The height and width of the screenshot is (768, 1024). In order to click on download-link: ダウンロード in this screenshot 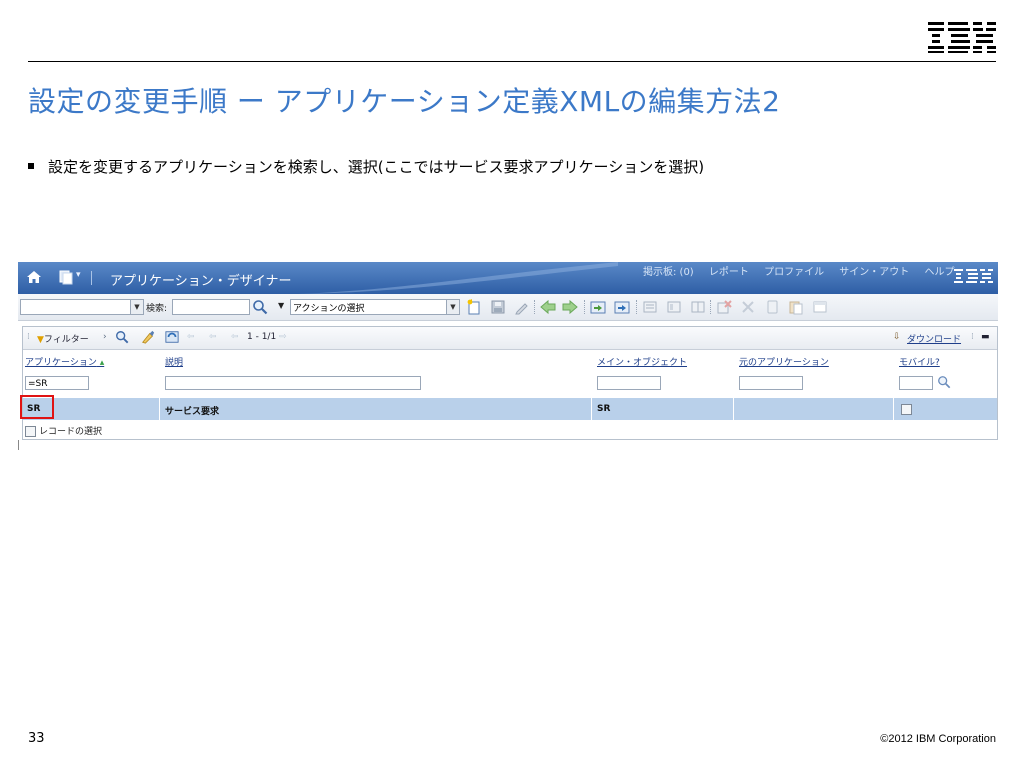, I will do `click(934, 338)`.